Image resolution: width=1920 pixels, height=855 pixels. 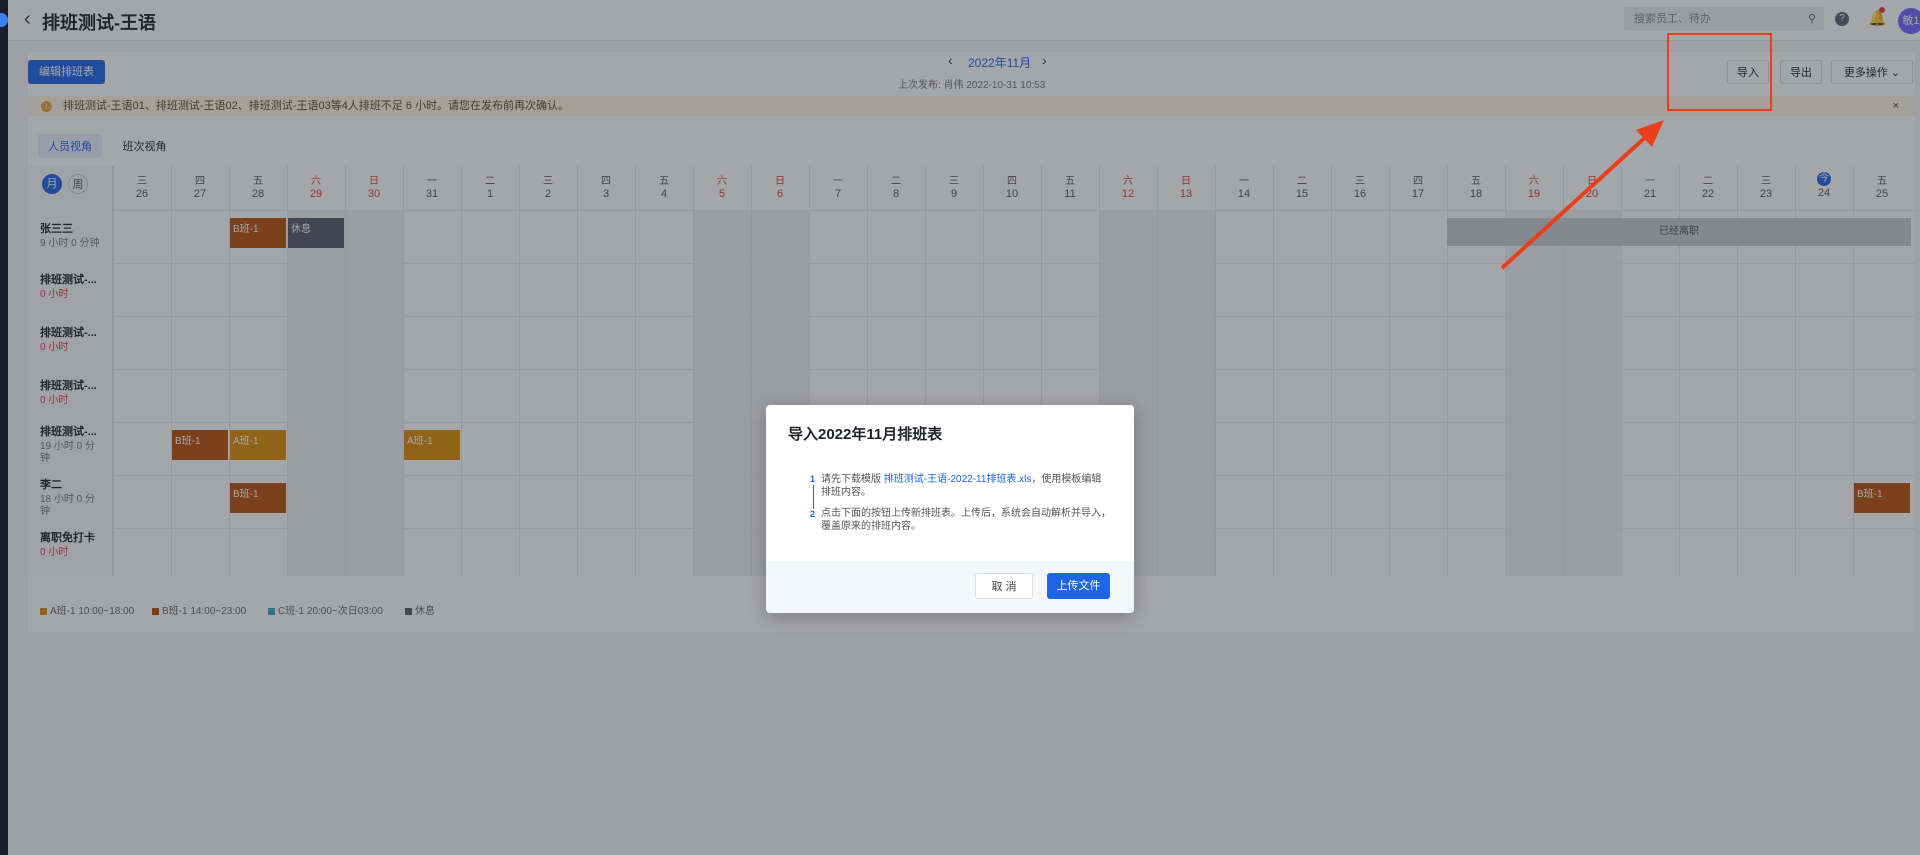 I want to click on left-edge-indicator, so click(x=4, y=20).